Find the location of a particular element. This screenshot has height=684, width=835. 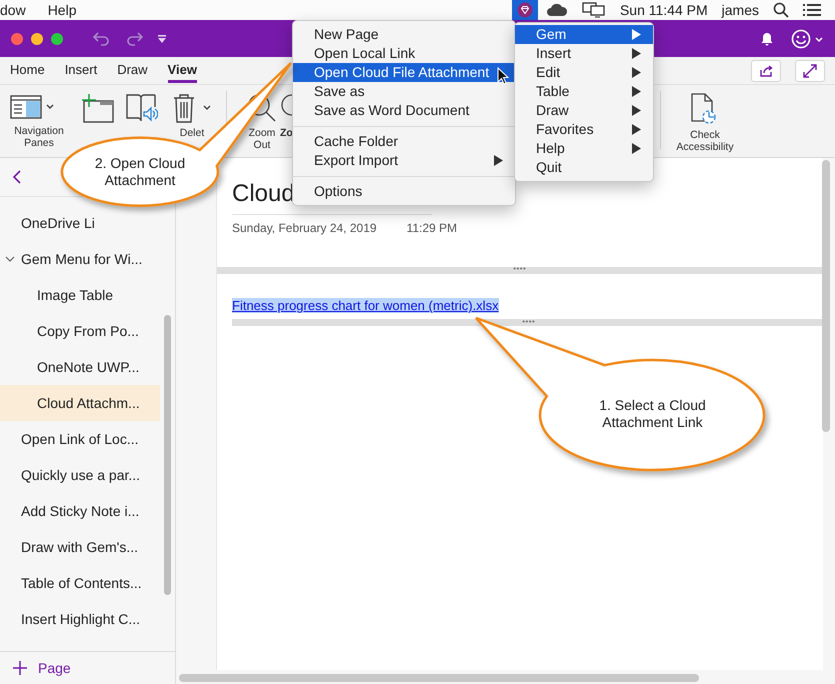

share-button is located at coordinates (766, 71).